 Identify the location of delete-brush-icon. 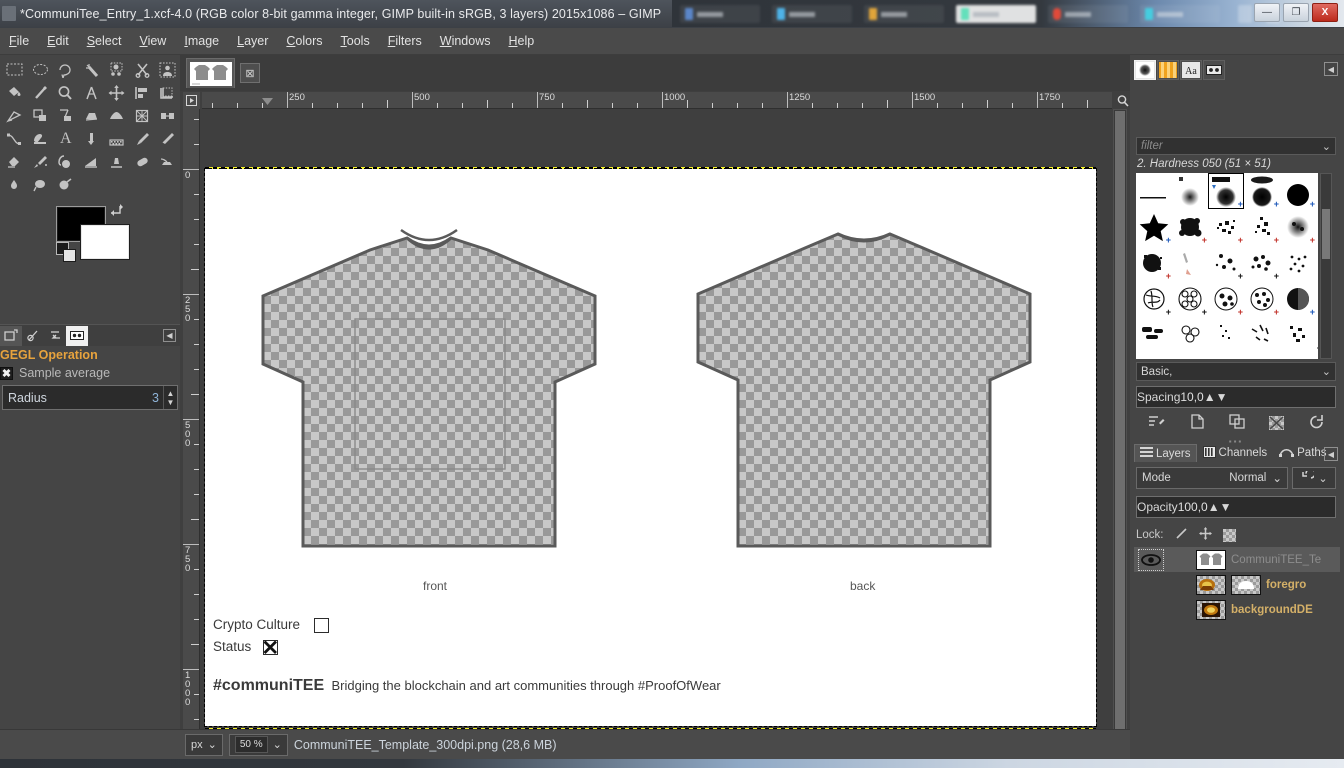
(1277, 423).